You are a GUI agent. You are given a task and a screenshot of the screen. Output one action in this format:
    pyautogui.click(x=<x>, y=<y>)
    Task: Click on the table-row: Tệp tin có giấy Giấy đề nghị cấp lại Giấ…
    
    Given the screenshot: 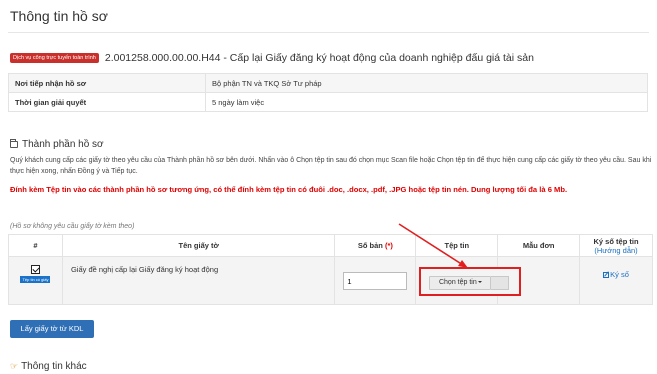 What is the action you would take?
    pyautogui.click(x=330, y=280)
    